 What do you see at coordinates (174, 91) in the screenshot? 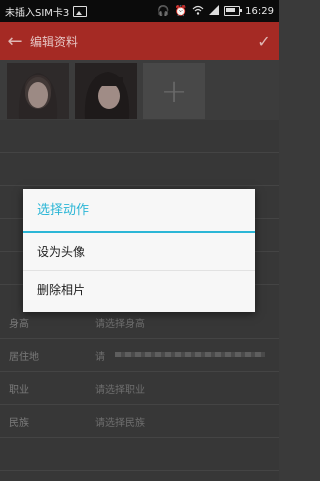
I see `add-photo-button: +` at bounding box center [174, 91].